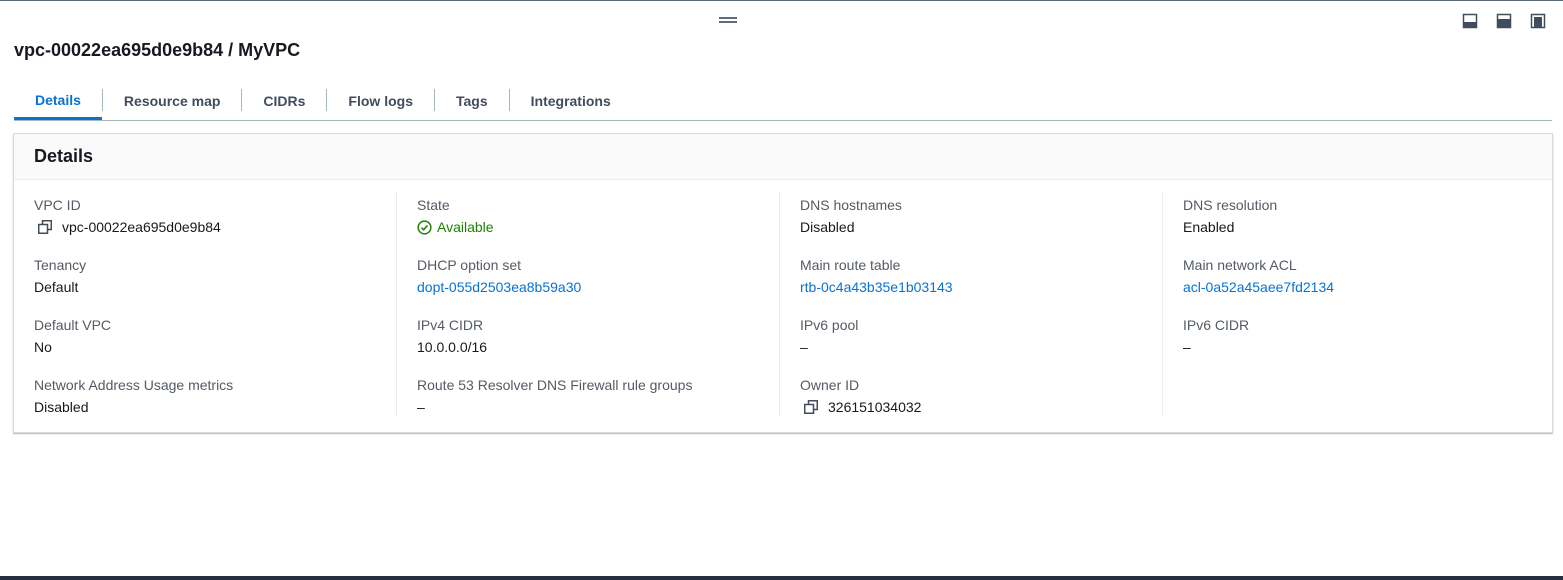 The image size is (1563, 580). Describe the element at coordinates (781, 2) in the screenshot. I see `top-border` at that location.